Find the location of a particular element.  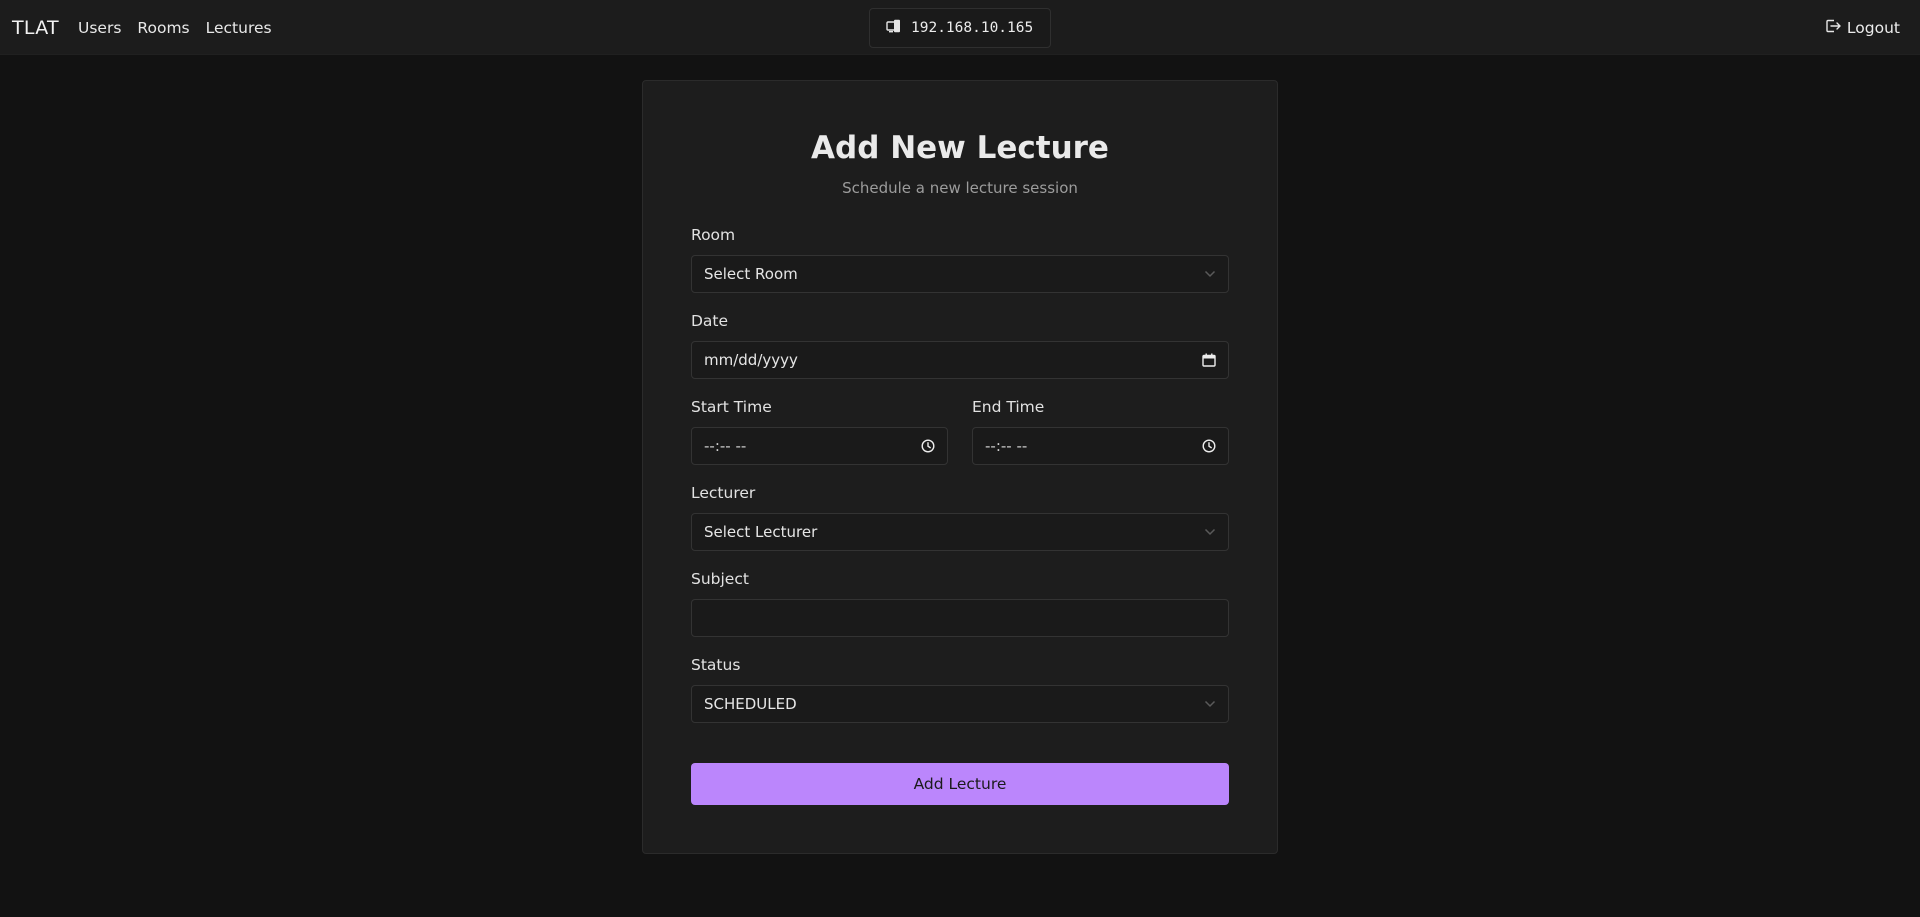

subject-input is located at coordinates (960, 618).